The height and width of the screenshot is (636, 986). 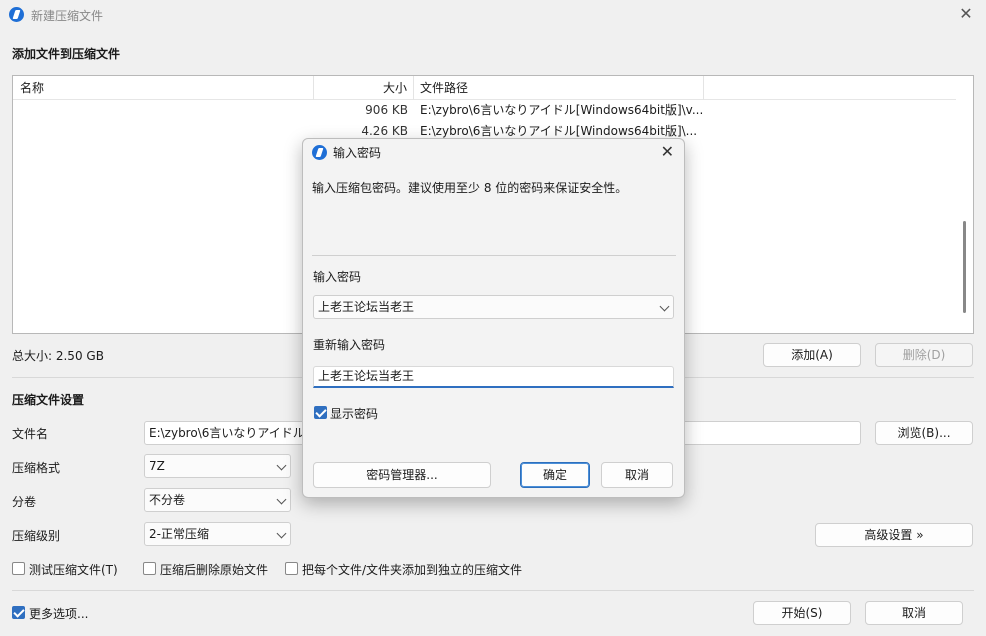 I want to click on total-size: 总大小: 2.50 GB, so click(x=58, y=356).